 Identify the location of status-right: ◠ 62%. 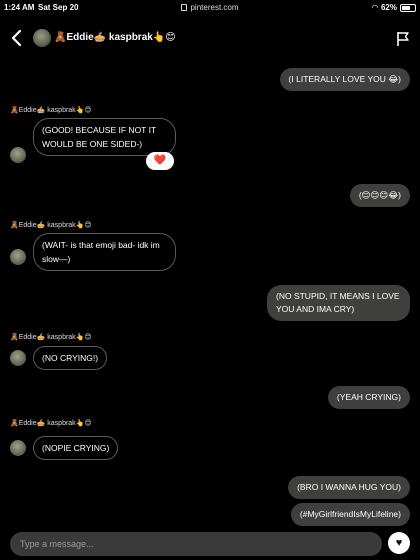
(394, 7).